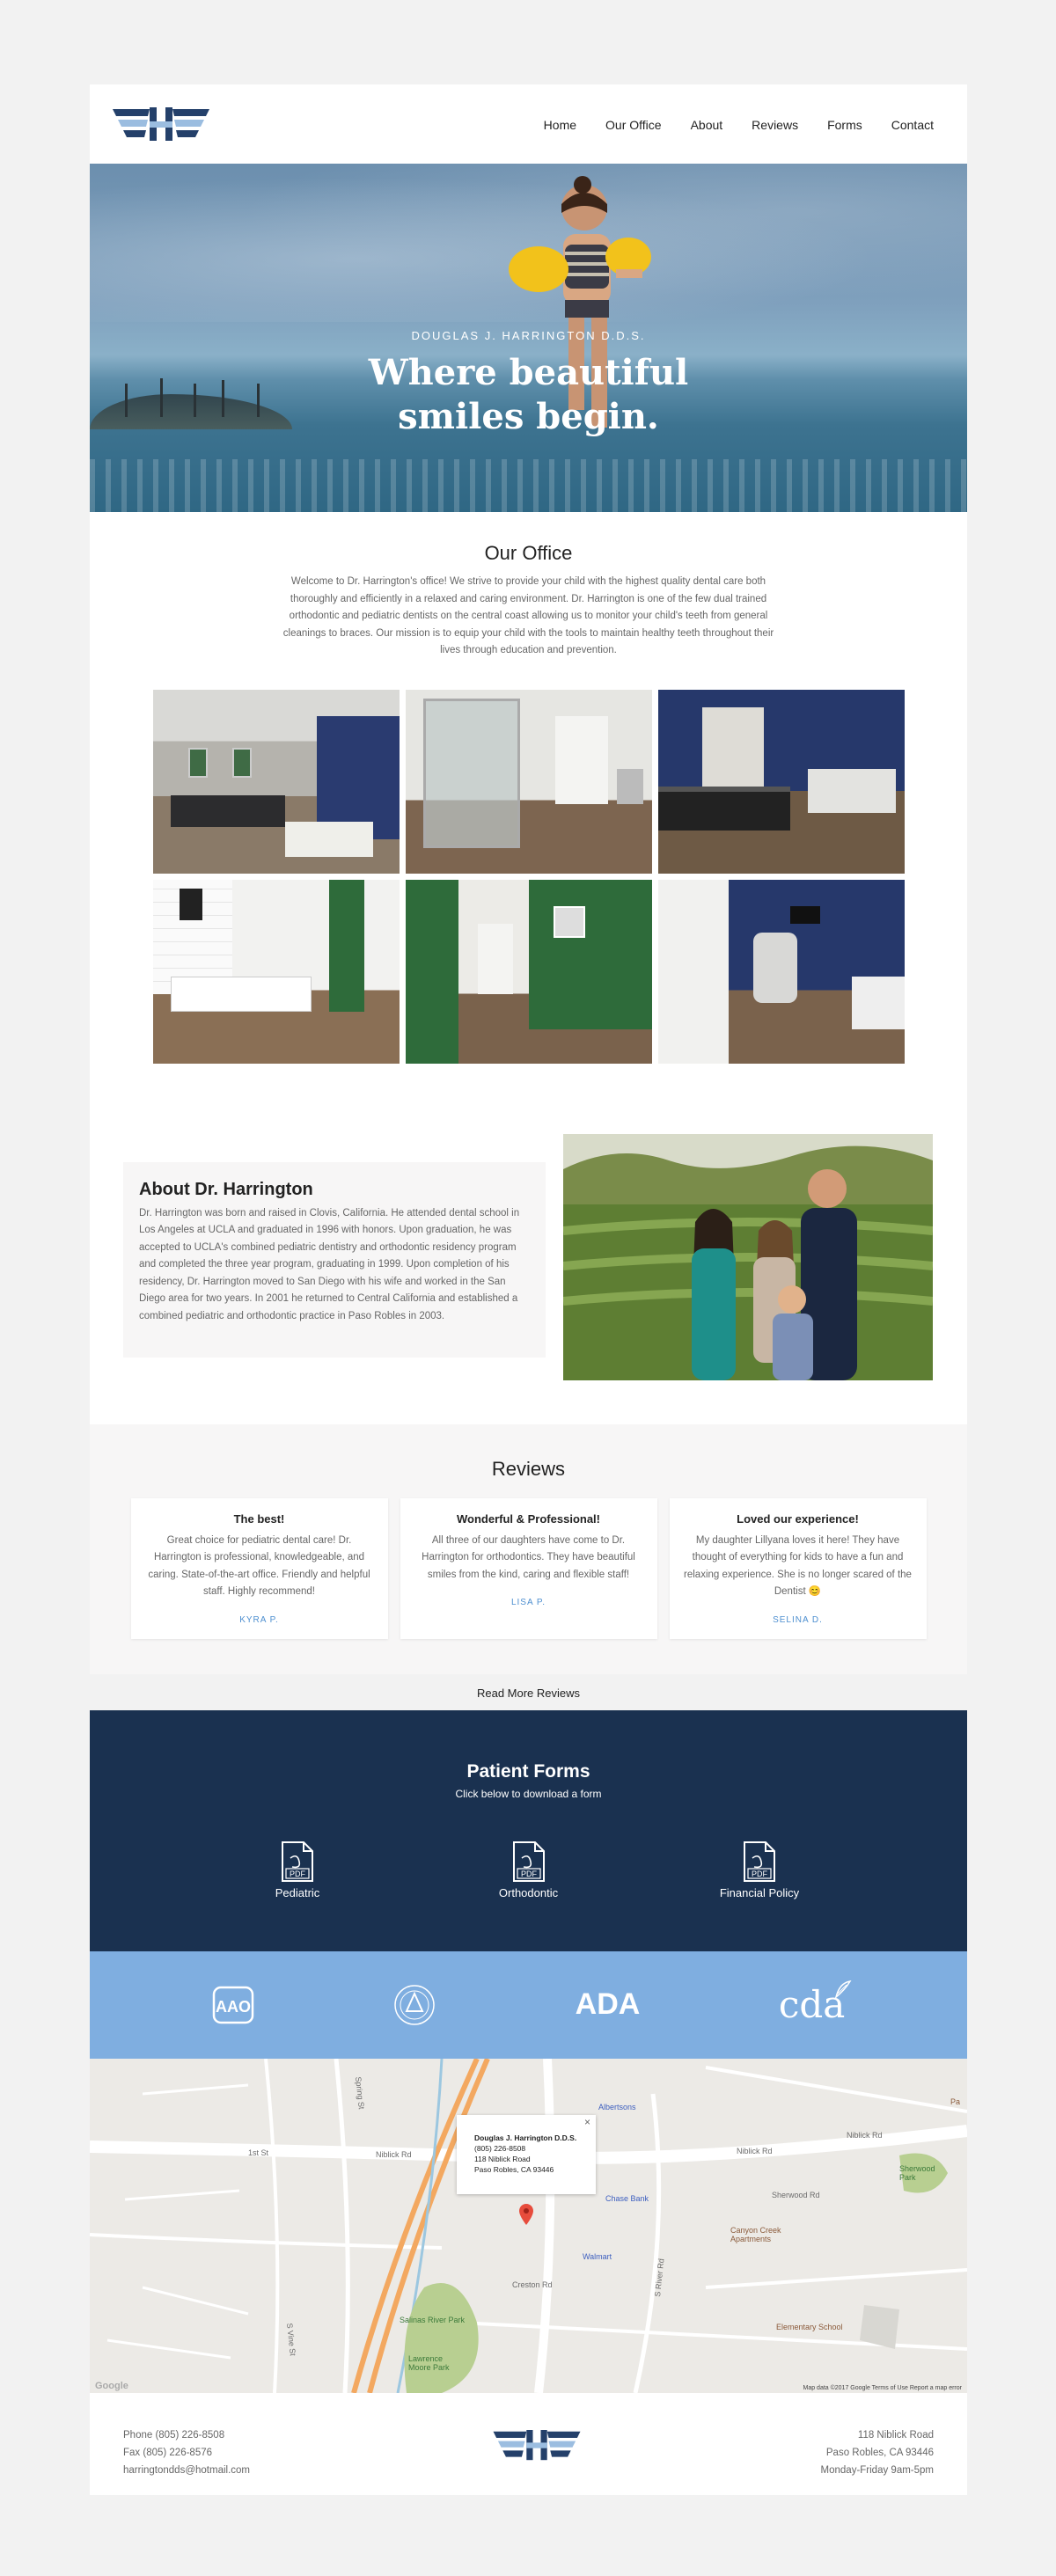 This screenshot has width=1056, height=2576. Describe the element at coordinates (514, 2169) in the screenshot. I see `map-info-city: Paso Robles, CA 93446` at that location.